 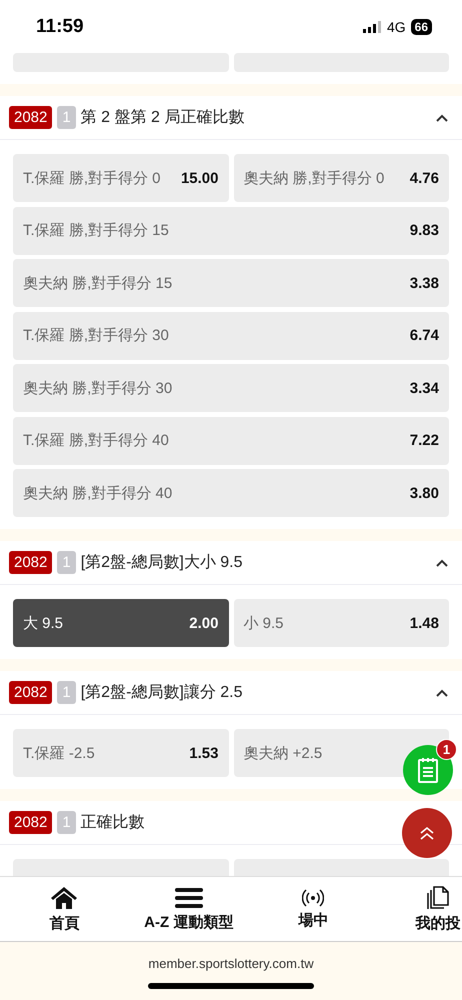 What do you see at coordinates (113, 822) in the screenshot?
I see `market-title: 正確比數` at bounding box center [113, 822].